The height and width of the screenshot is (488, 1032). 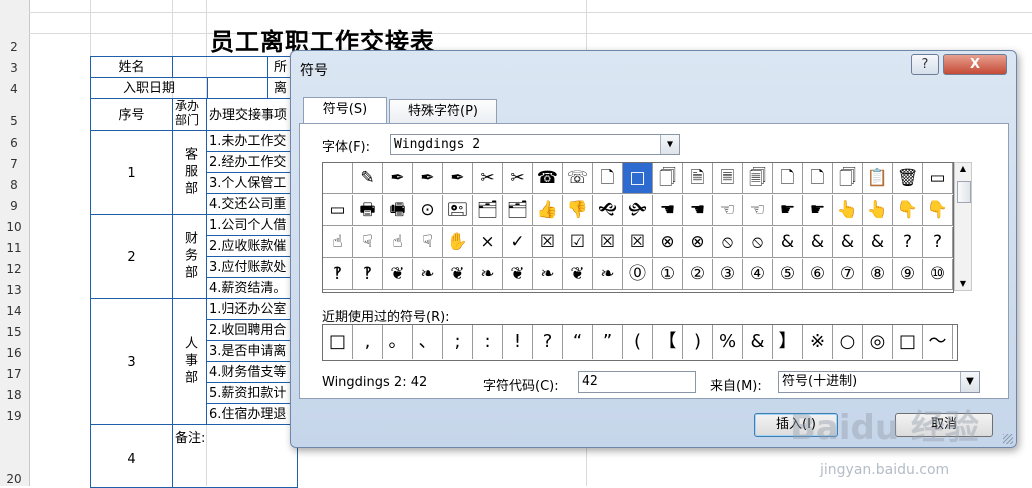 I want to click on scroll-down-icon: ▼, so click(x=963, y=284).